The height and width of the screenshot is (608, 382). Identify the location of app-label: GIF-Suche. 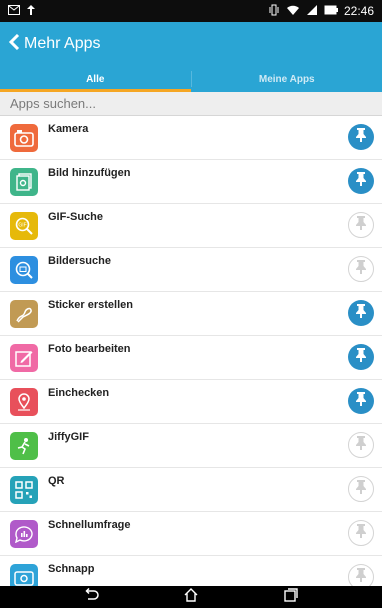
(76, 217).